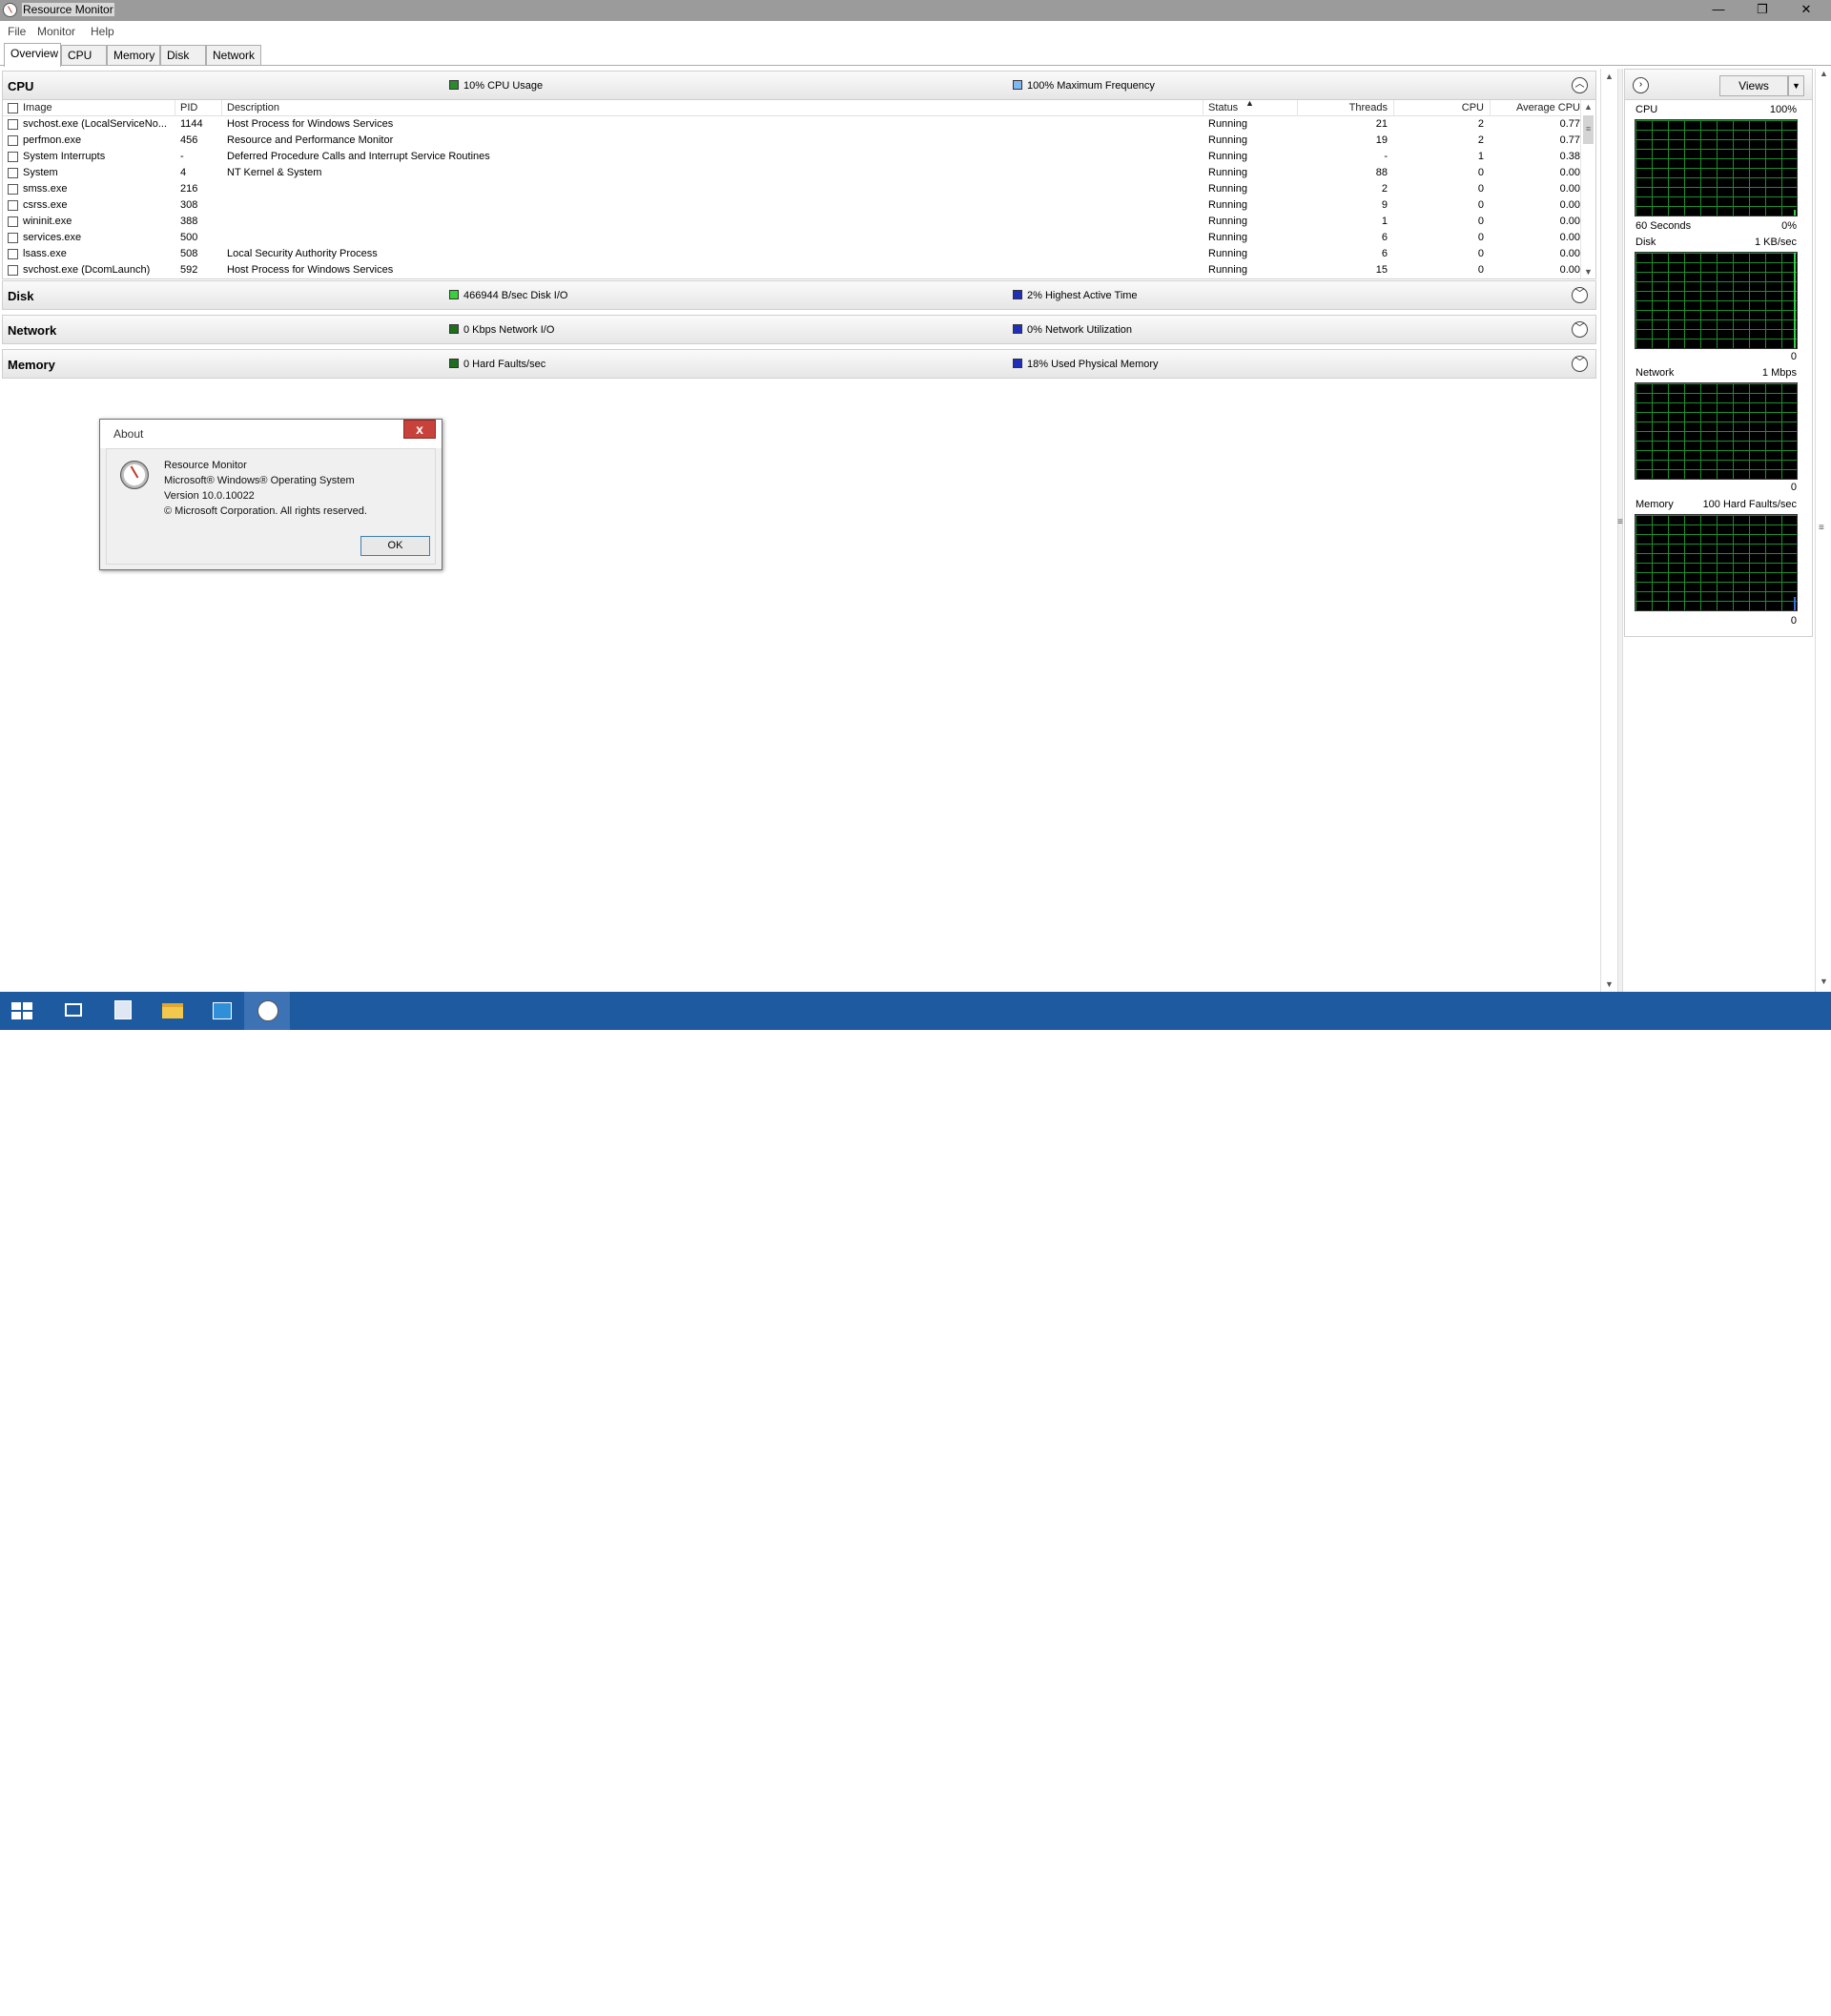  I want to click on col-average-cpu: Average CPU, so click(1536, 107).